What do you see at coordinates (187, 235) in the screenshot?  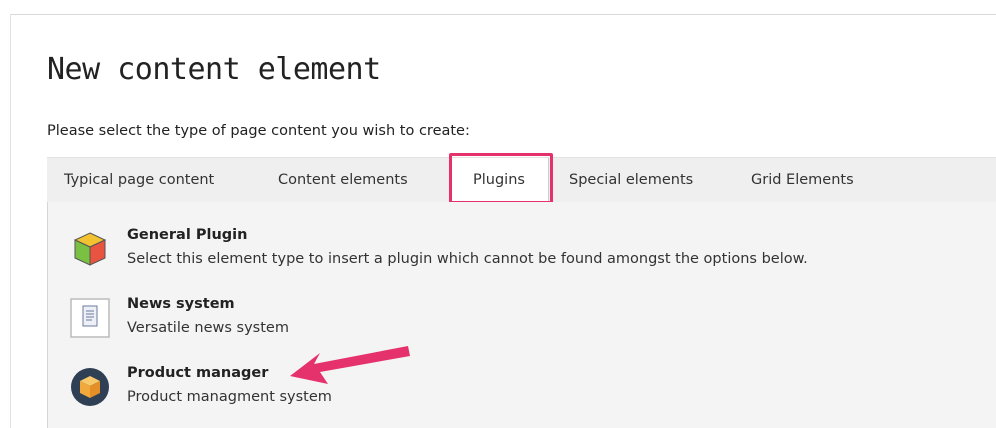 I see `plugin-name: General Plugin` at bounding box center [187, 235].